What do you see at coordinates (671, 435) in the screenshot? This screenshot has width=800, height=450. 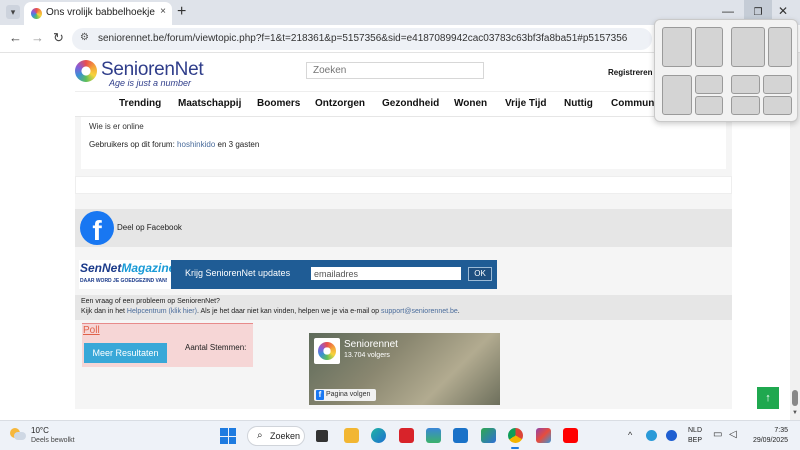 I see `bluetooth-icon` at bounding box center [671, 435].